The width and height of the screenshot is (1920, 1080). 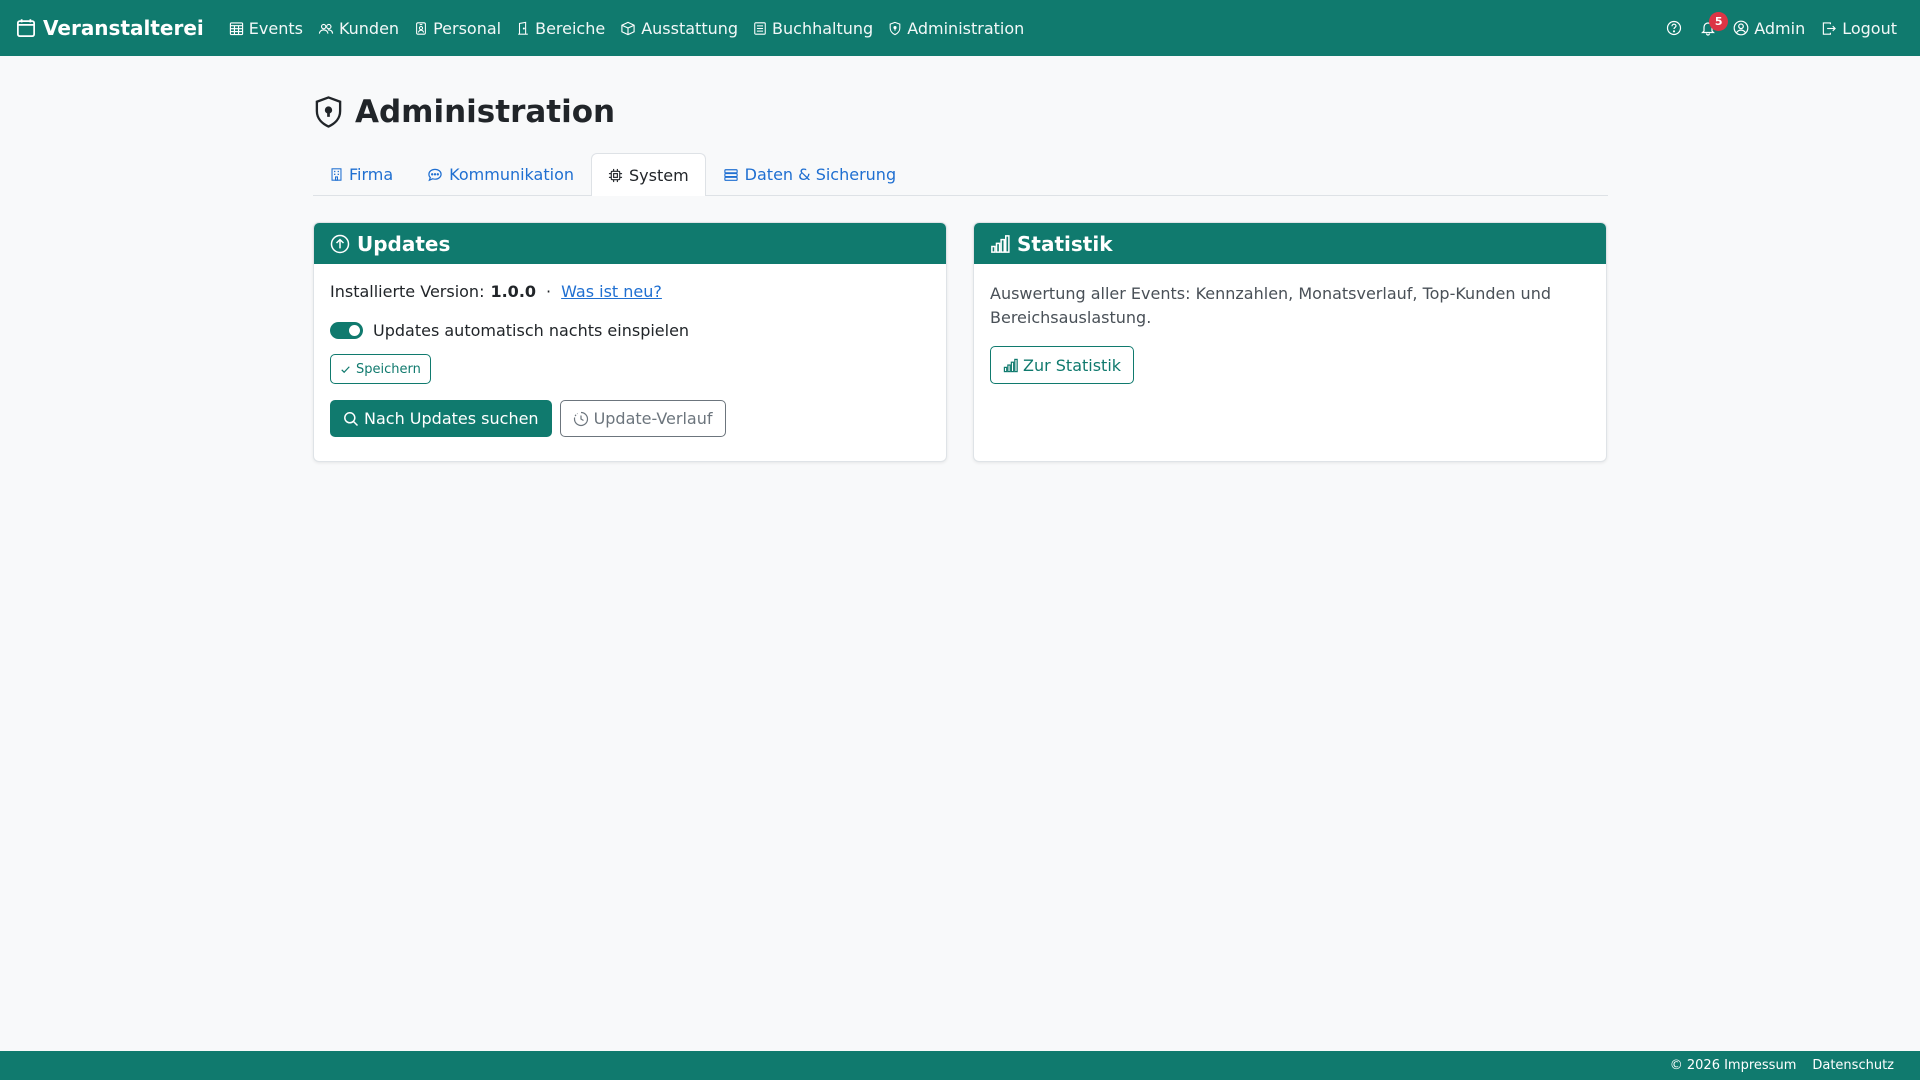 What do you see at coordinates (611, 291) in the screenshot?
I see `whats-new-link: Was ist neu?` at bounding box center [611, 291].